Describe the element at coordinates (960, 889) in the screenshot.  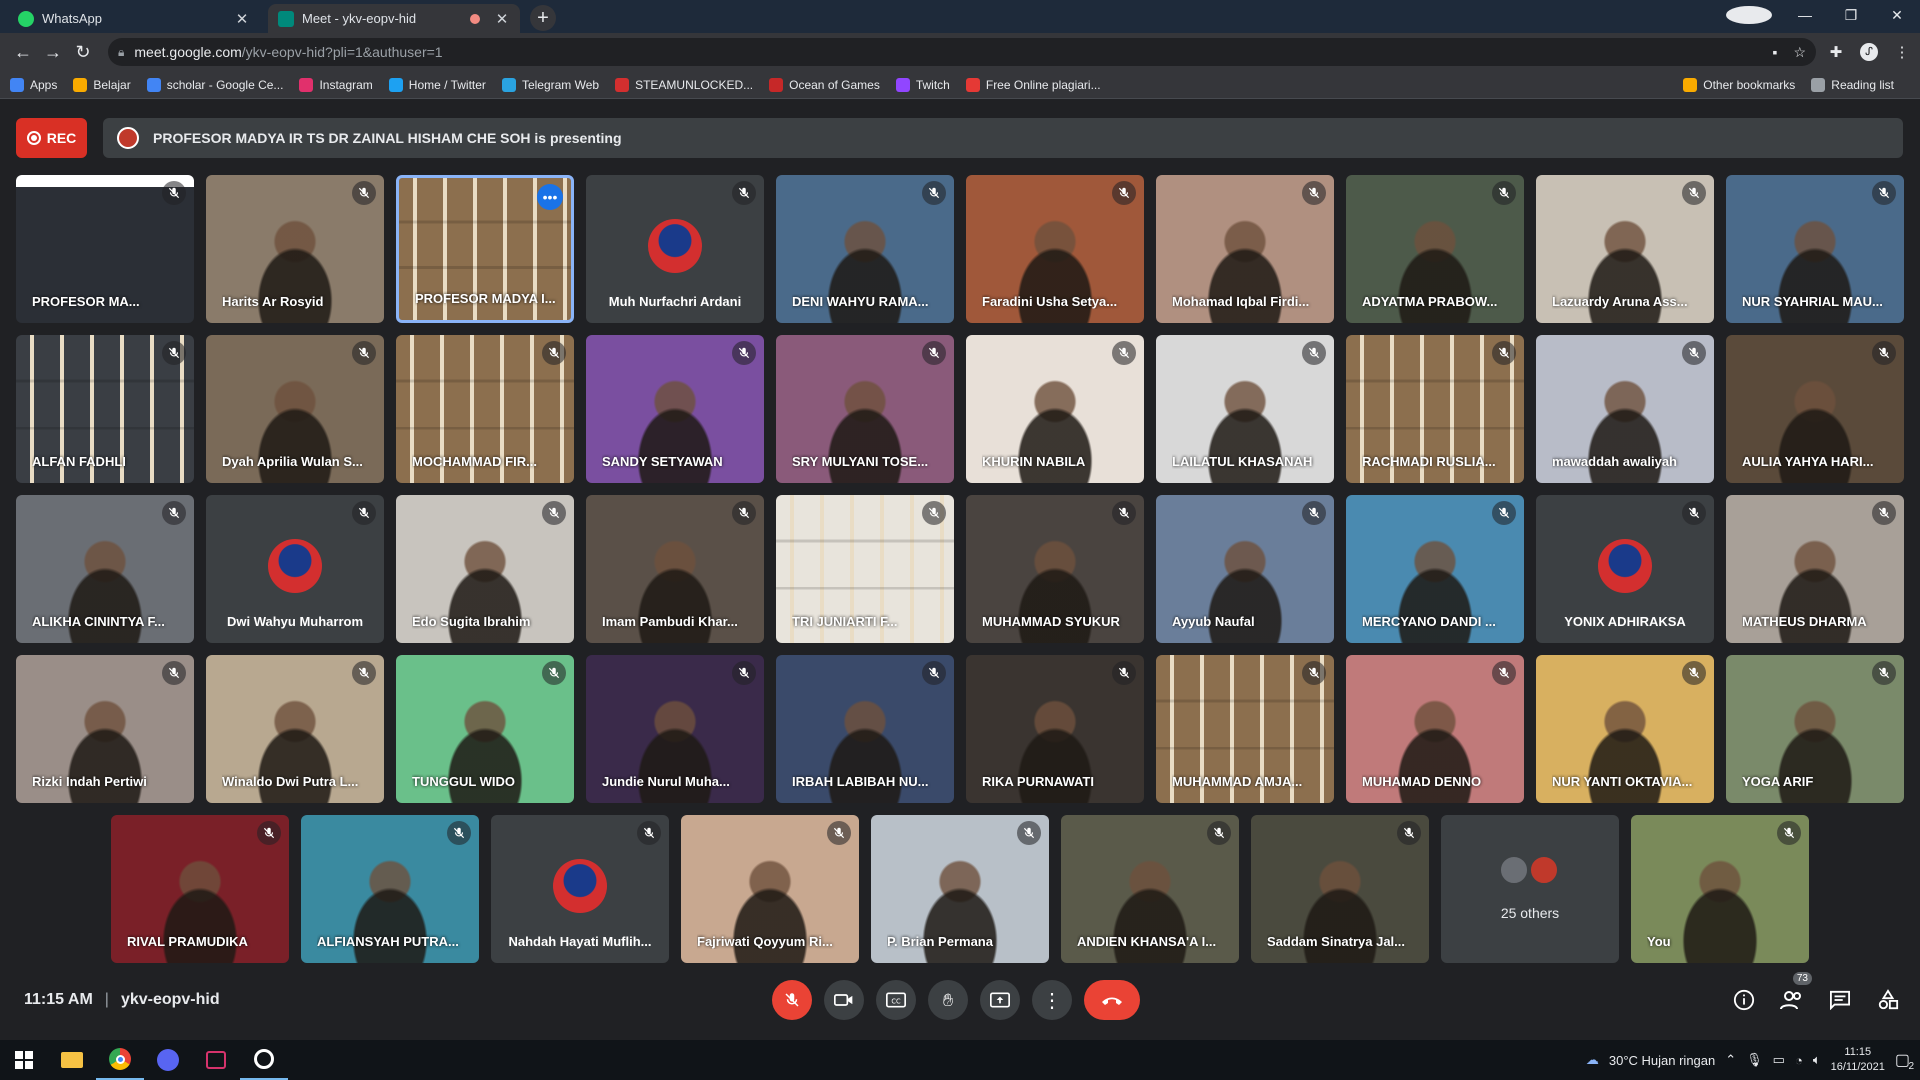
I see `participant-tile: P. Brian Permana` at that location.